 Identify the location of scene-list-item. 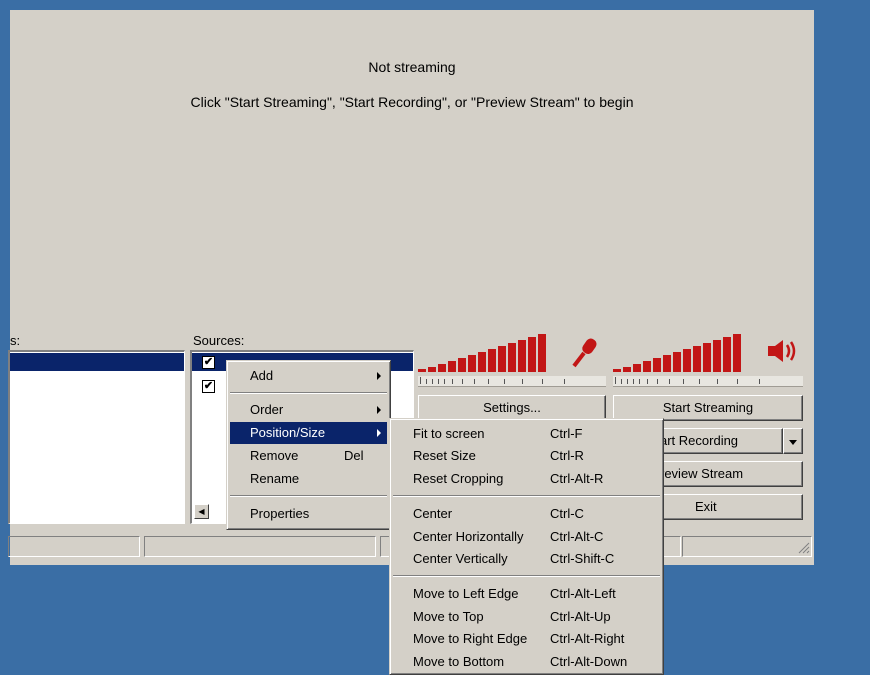
(97, 362).